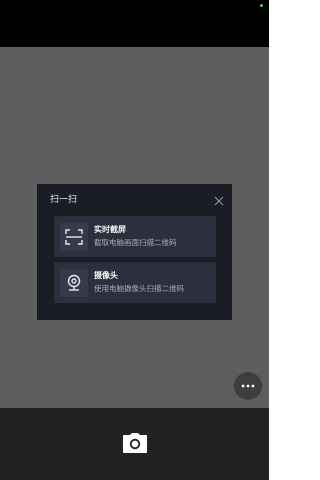 Image resolution: width=320 pixels, height=480 pixels. I want to click on top-bar, so click(134, 23).